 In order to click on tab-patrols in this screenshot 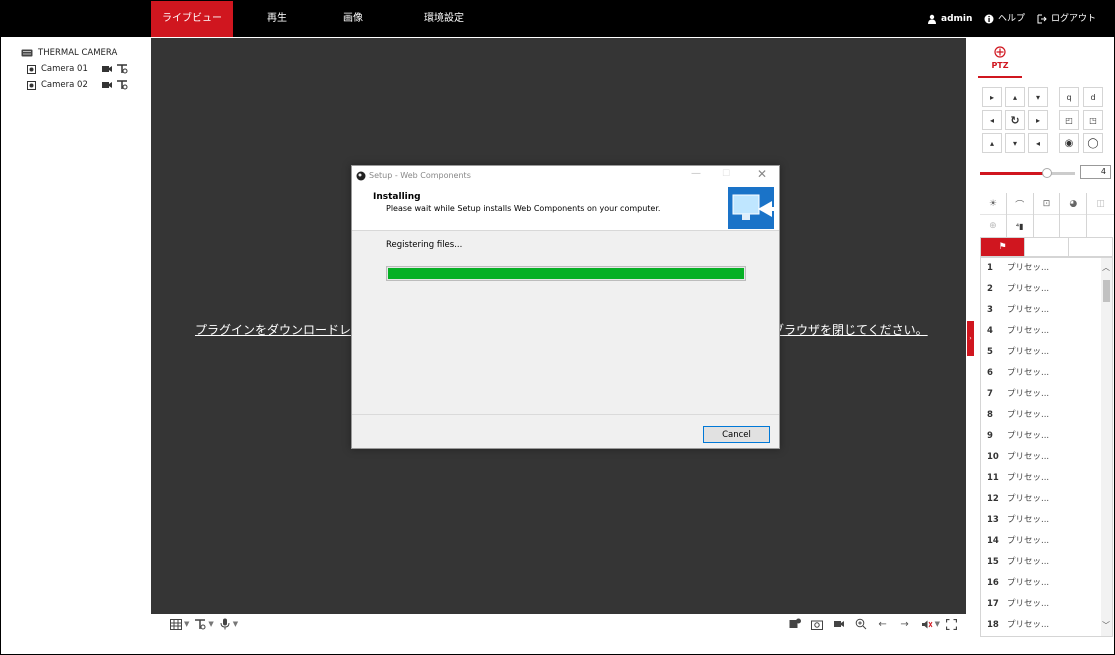, I will do `click(1047, 247)`.